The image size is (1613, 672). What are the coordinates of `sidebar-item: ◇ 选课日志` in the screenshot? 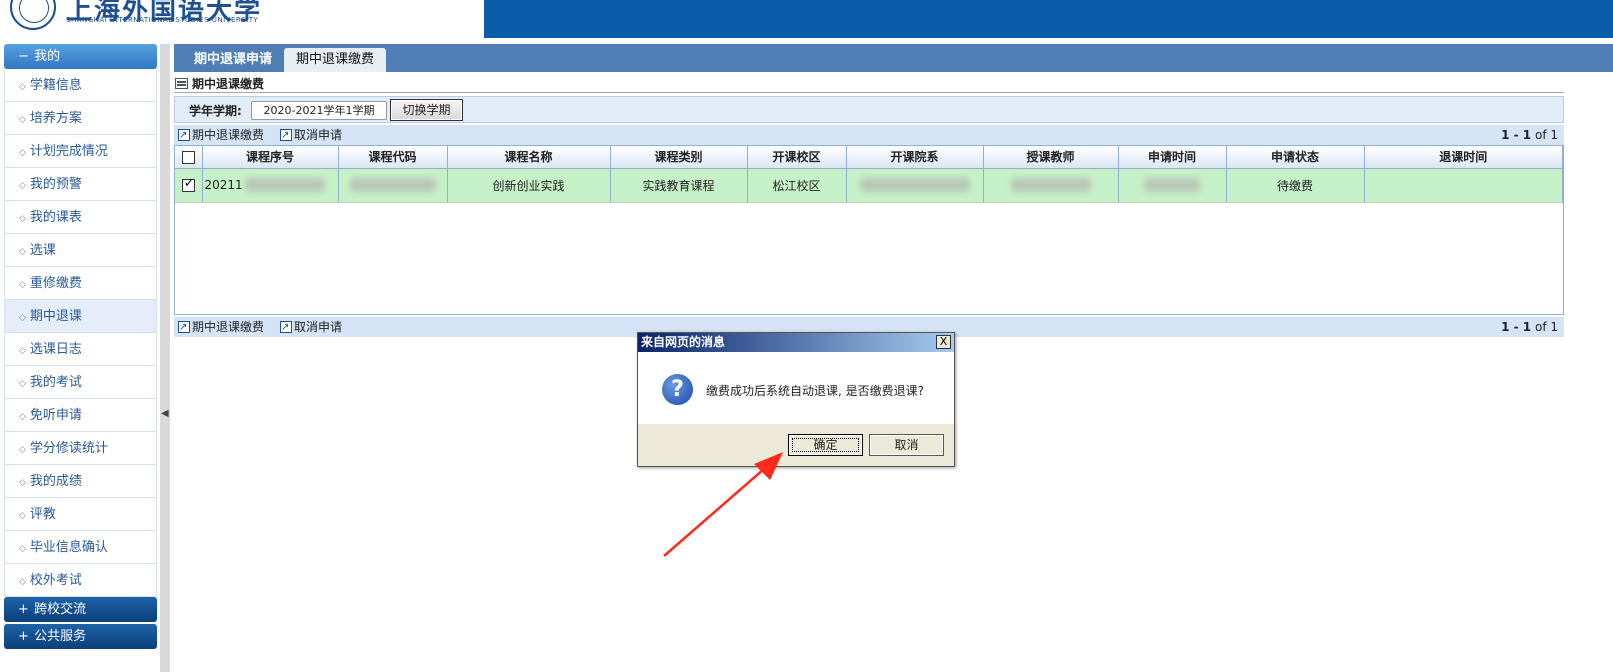 It's located at (80, 349).